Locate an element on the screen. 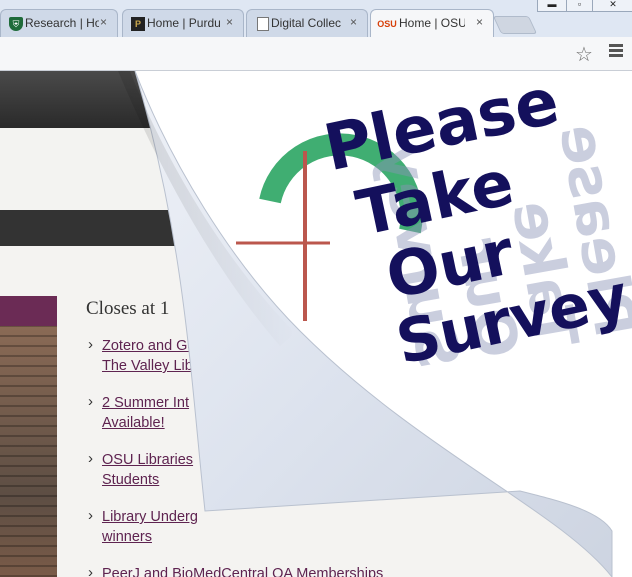 The height and width of the screenshot is (577, 632). tab-research: ⛨ Research | Ho × is located at coordinates (59, 23).